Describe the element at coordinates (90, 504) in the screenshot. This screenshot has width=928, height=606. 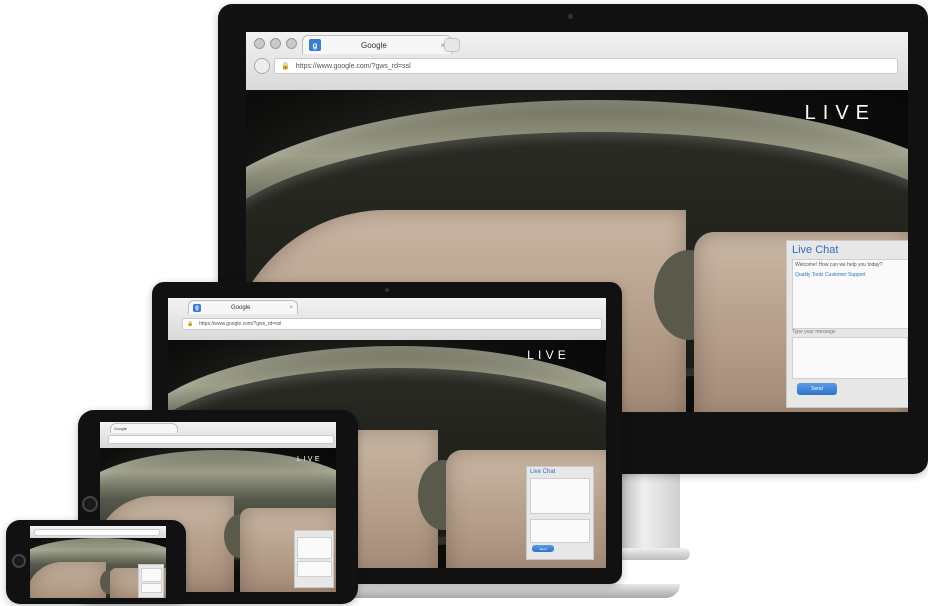
I see `tablet-home-button-icon` at that location.